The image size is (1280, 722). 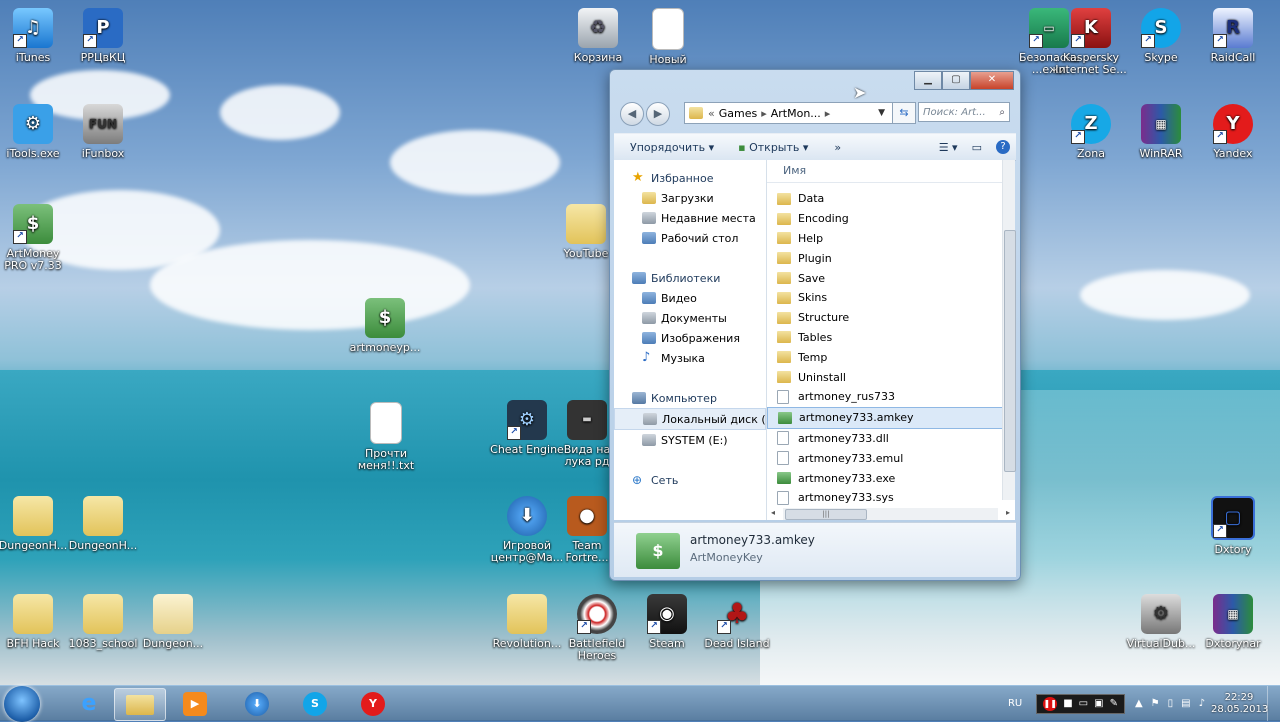 I want to click on search-input: Поиск: Art... ⌕, so click(x=964, y=112).